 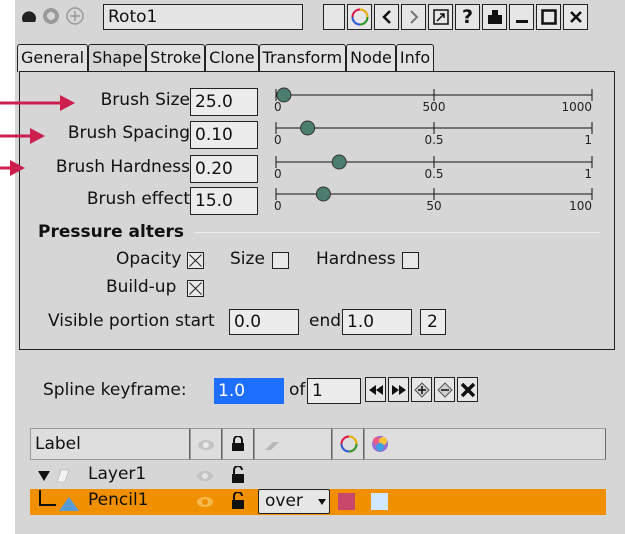 What do you see at coordinates (195, 288) in the screenshot?
I see `buildup-checkbox` at bounding box center [195, 288].